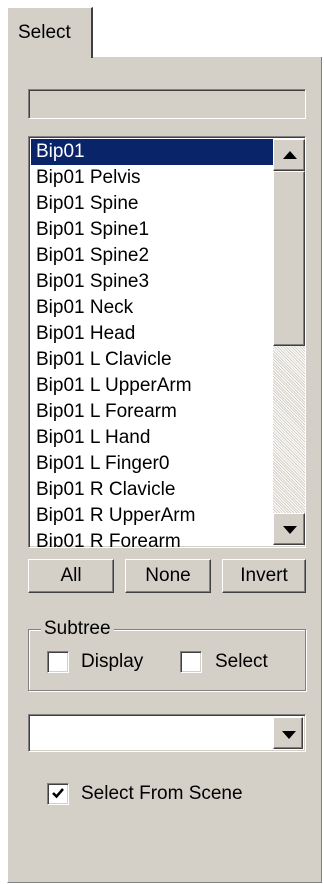  What do you see at coordinates (153, 490) in the screenshot?
I see `list-item: Bip01 R Clavicle` at bounding box center [153, 490].